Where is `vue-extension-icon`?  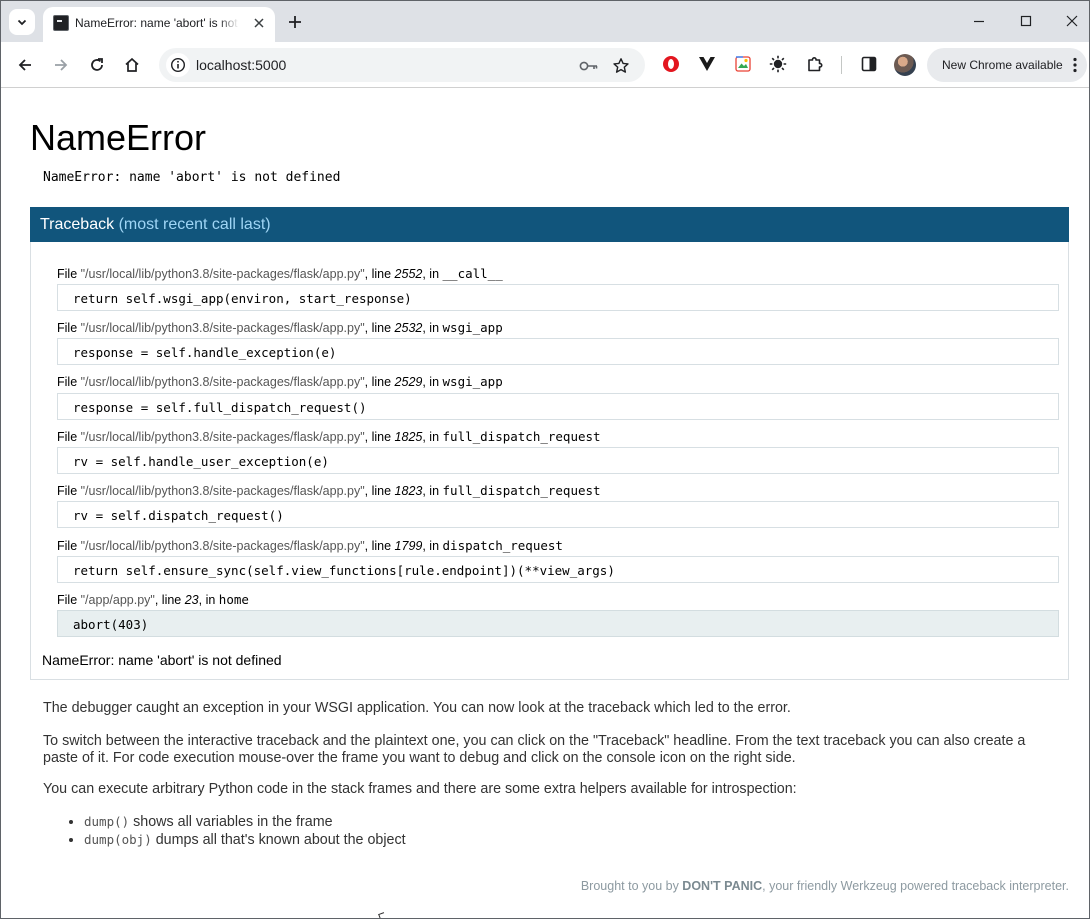
vue-extension-icon is located at coordinates (707, 64).